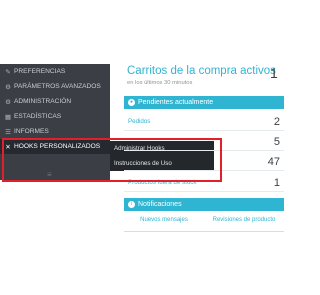 This screenshot has height=295, width=320. I want to click on sidebar-item-label: PARÁMETROS AVANZADOS, so click(57, 86).